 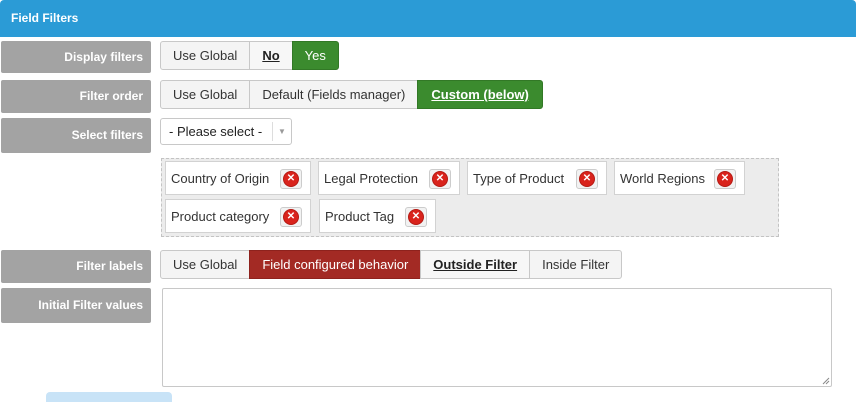 I want to click on caret-down-icon: ▼, so click(x=281, y=131).